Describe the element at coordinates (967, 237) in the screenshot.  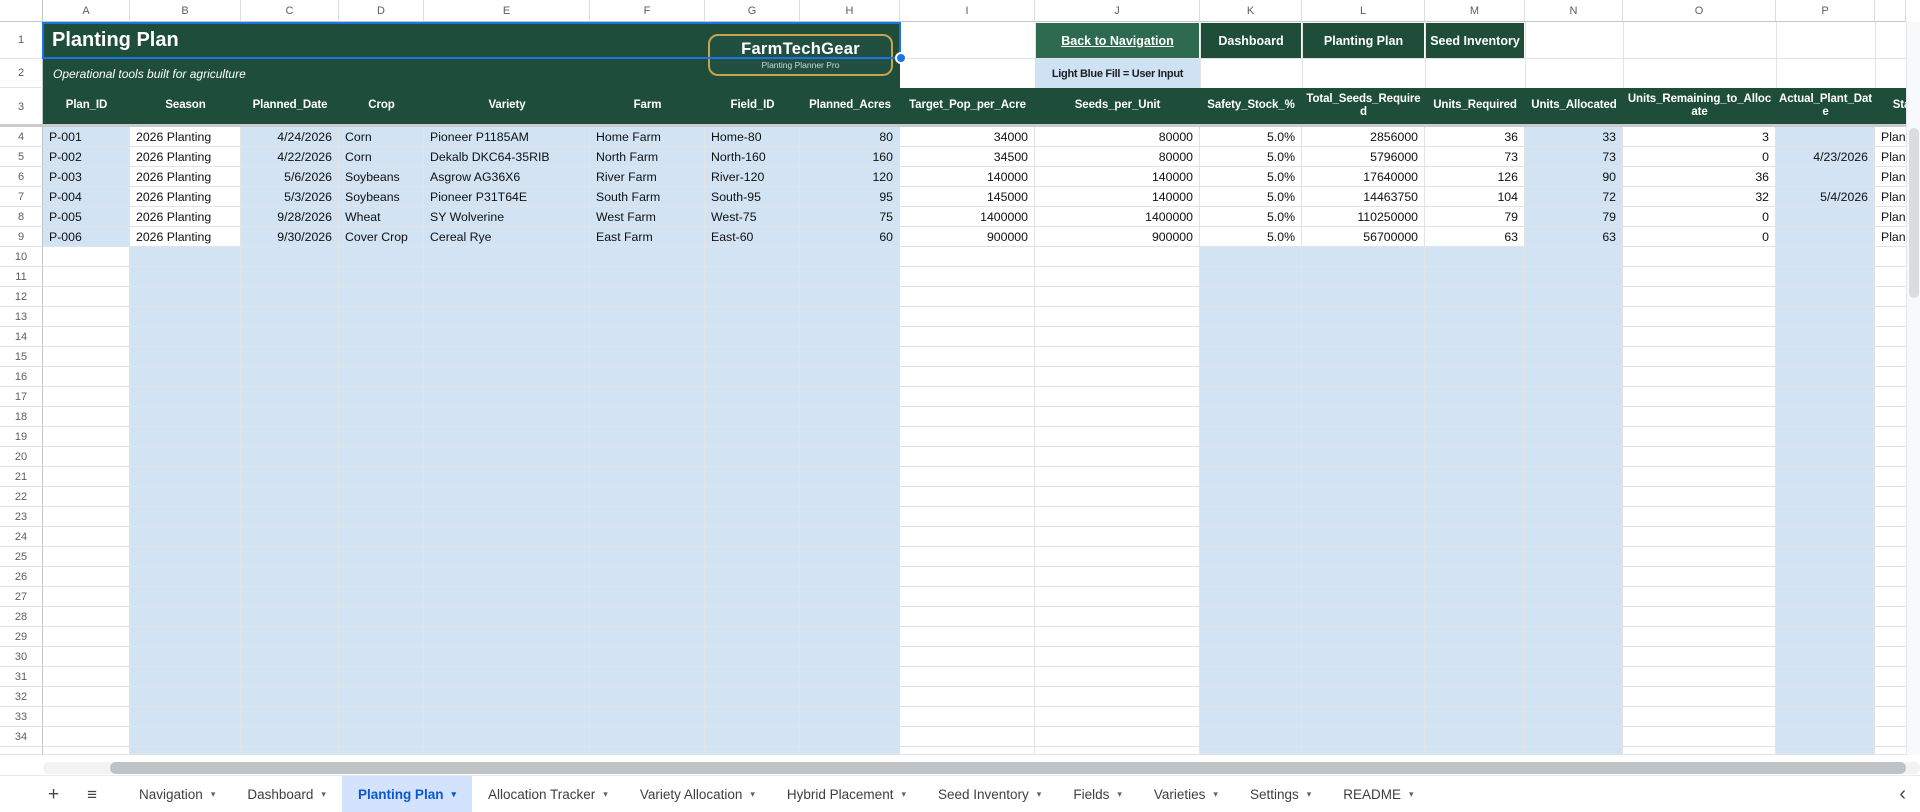
I see `cell: 900000` at that location.